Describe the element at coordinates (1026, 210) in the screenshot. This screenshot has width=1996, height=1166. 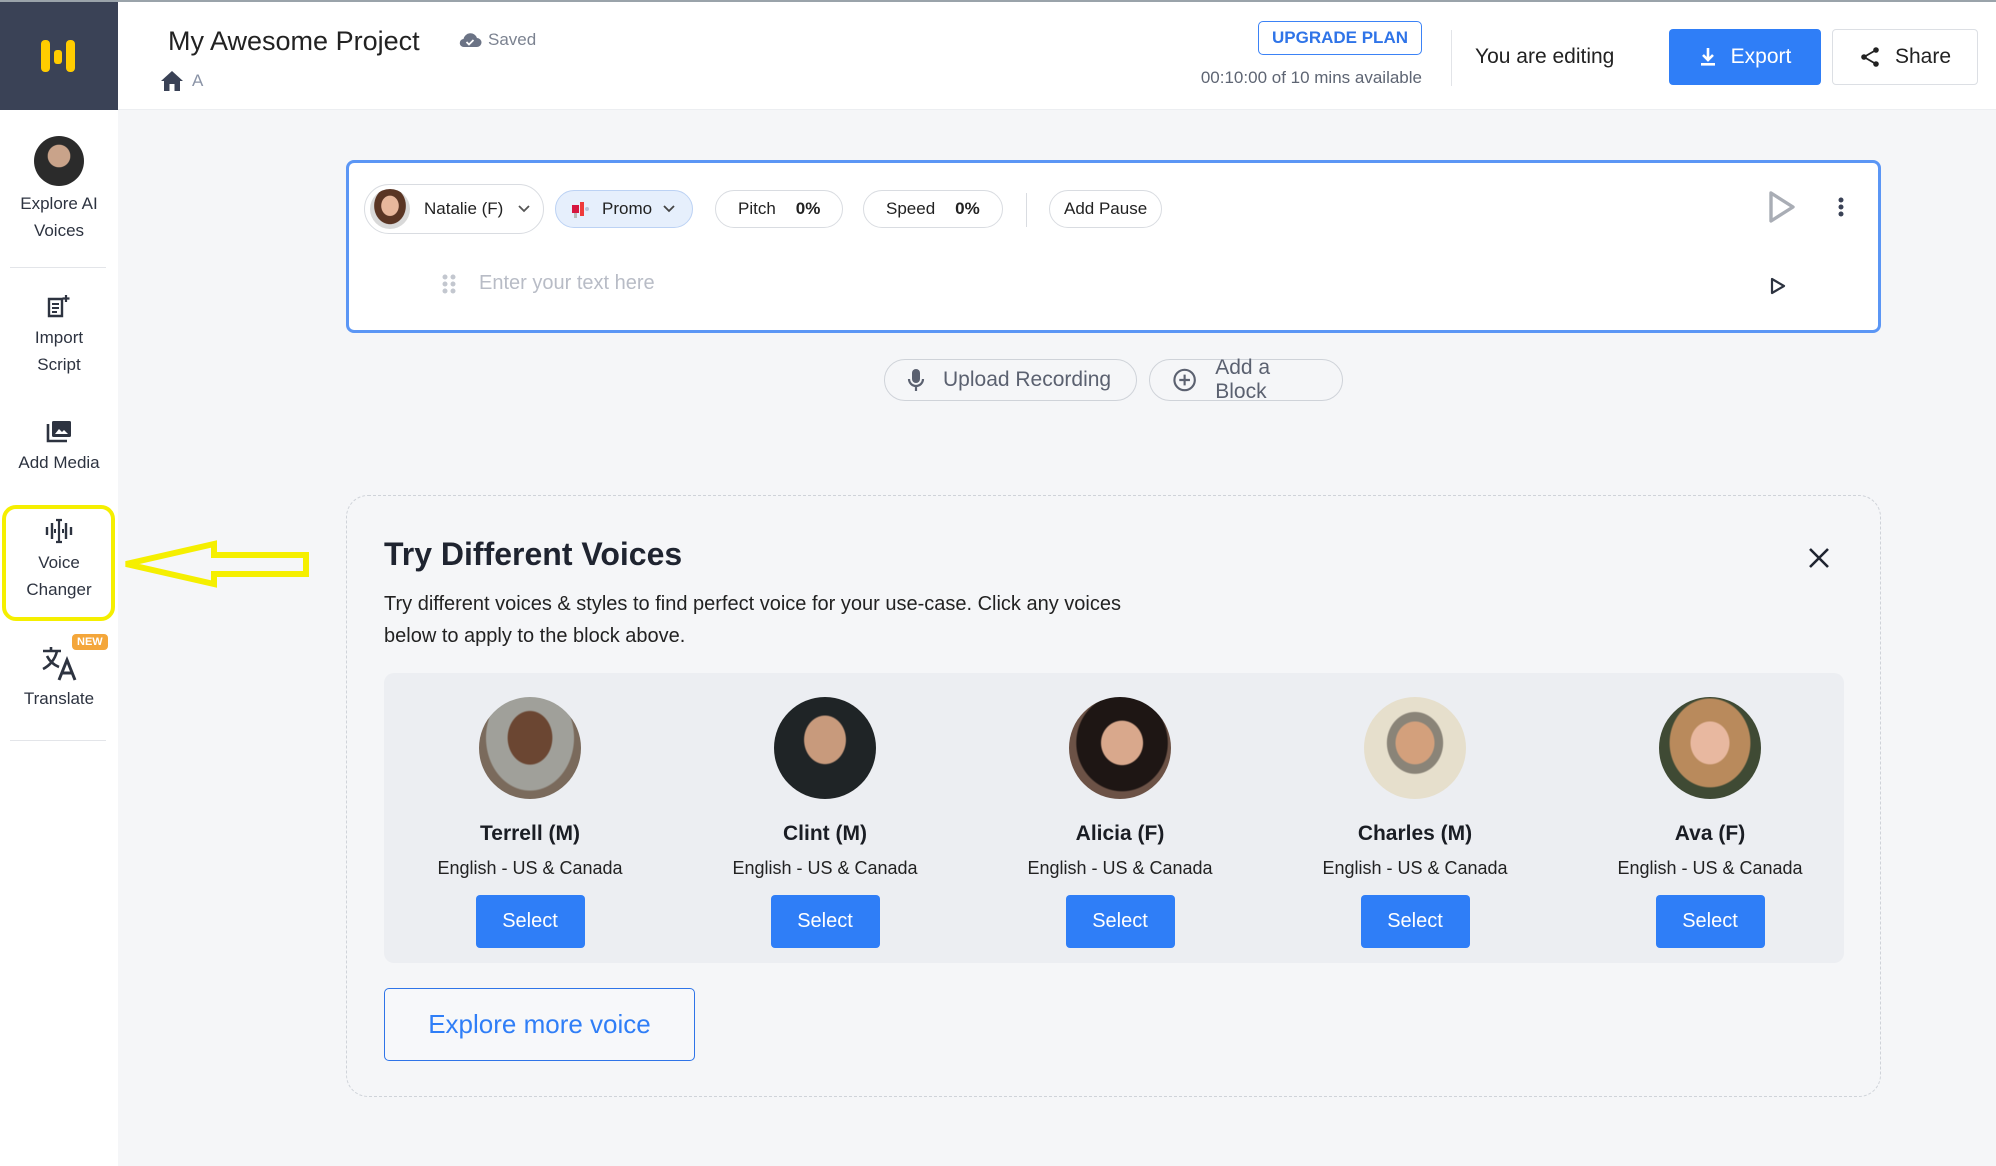
I see `toolbar-divider` at that location.